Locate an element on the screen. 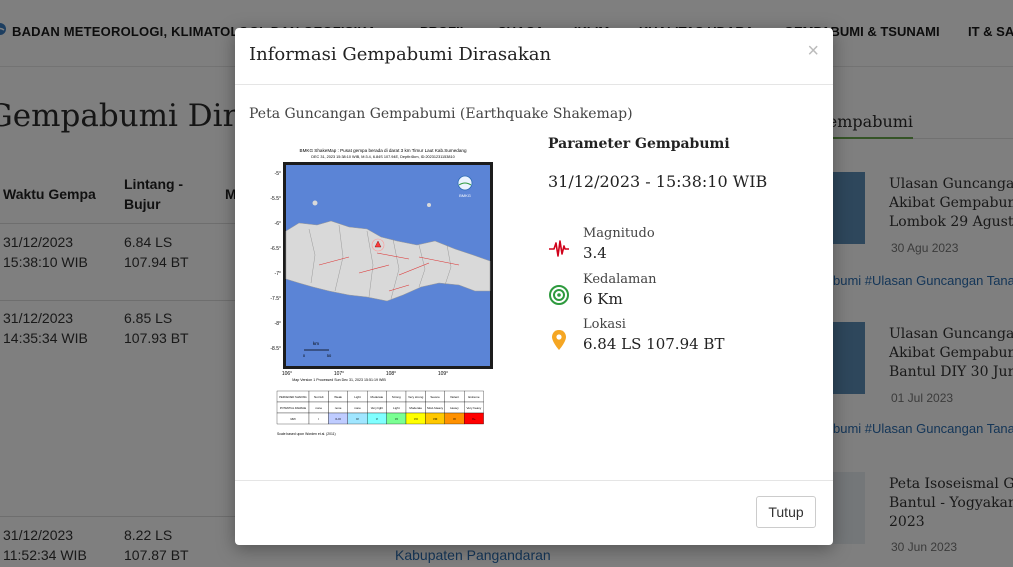 The height and width of the screenshot is (567, 1013). legend-cell-text: Violent is located at coordinates (454, 397).